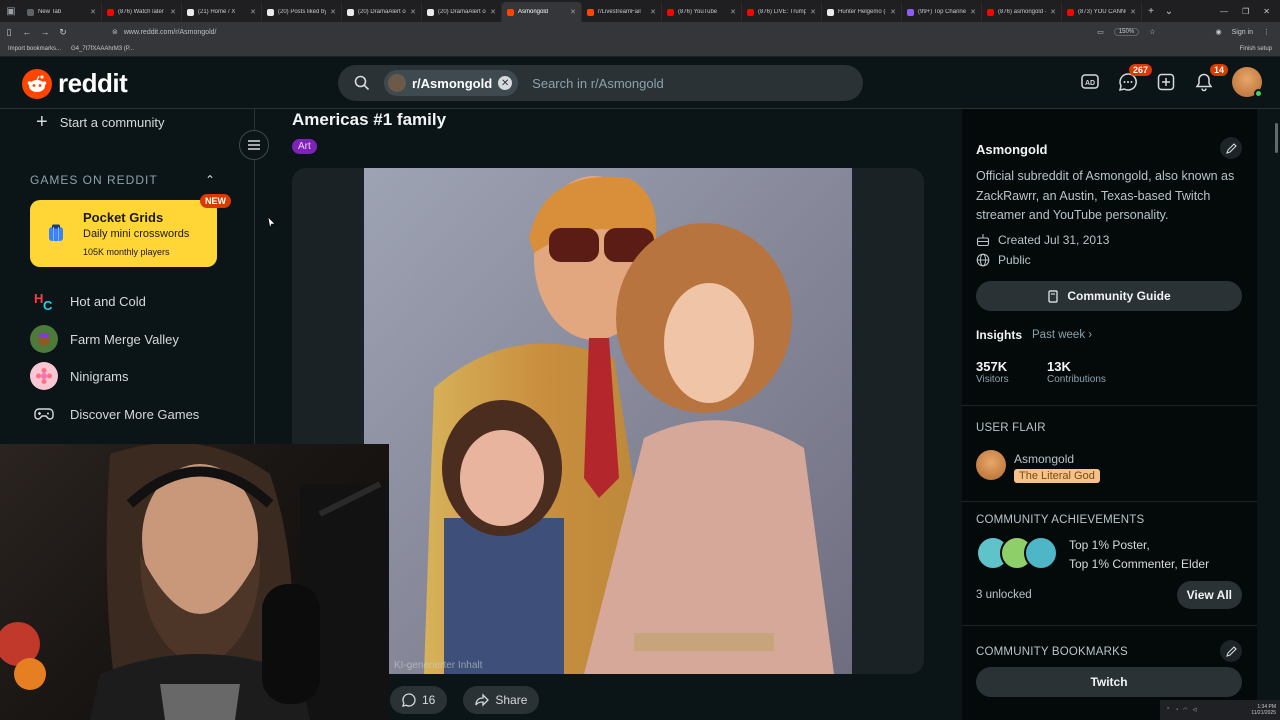 The width and height of the screenshot is (1280, 720). Describe the element at coordinates (1263, 713) in the screenshot. I see `clock-date: 11/21/2025` at that location.